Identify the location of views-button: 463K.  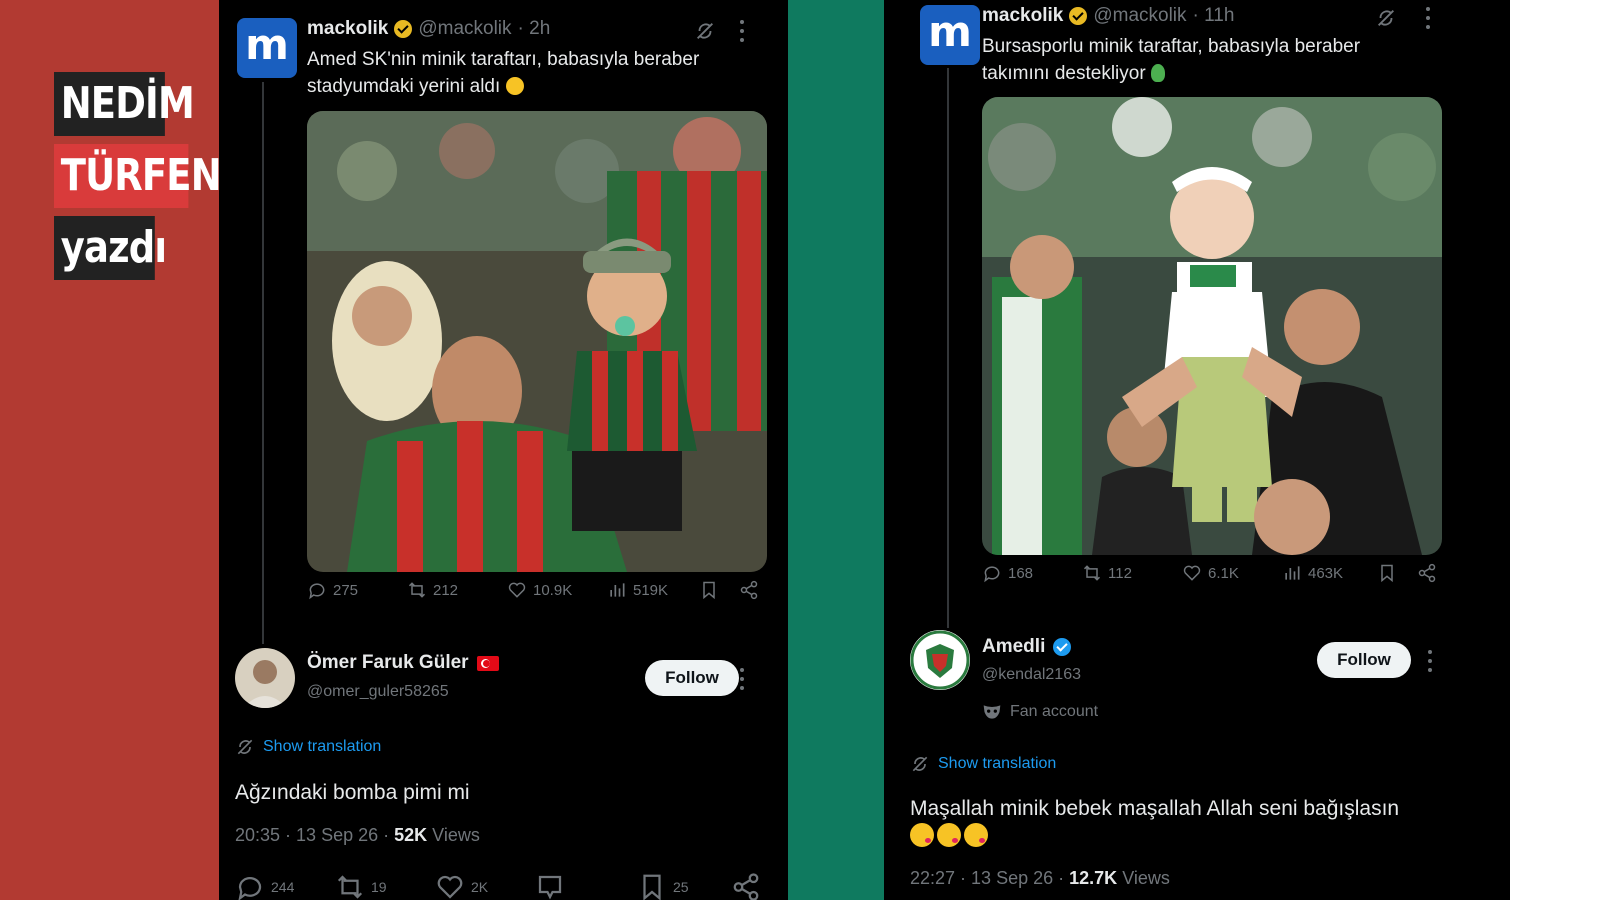
(1312, 573).